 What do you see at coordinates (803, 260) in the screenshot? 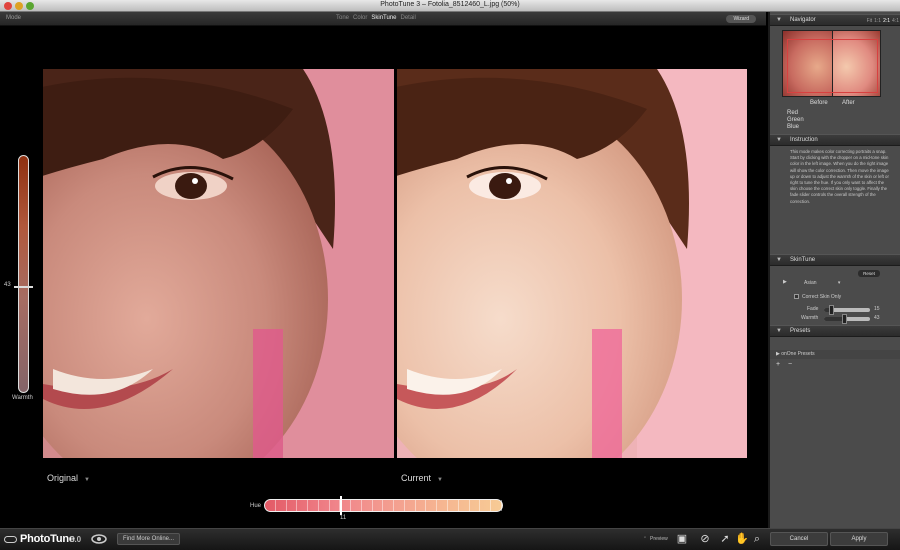
I see `skintune-title: SkinTune` at bounding box center [803, 260].